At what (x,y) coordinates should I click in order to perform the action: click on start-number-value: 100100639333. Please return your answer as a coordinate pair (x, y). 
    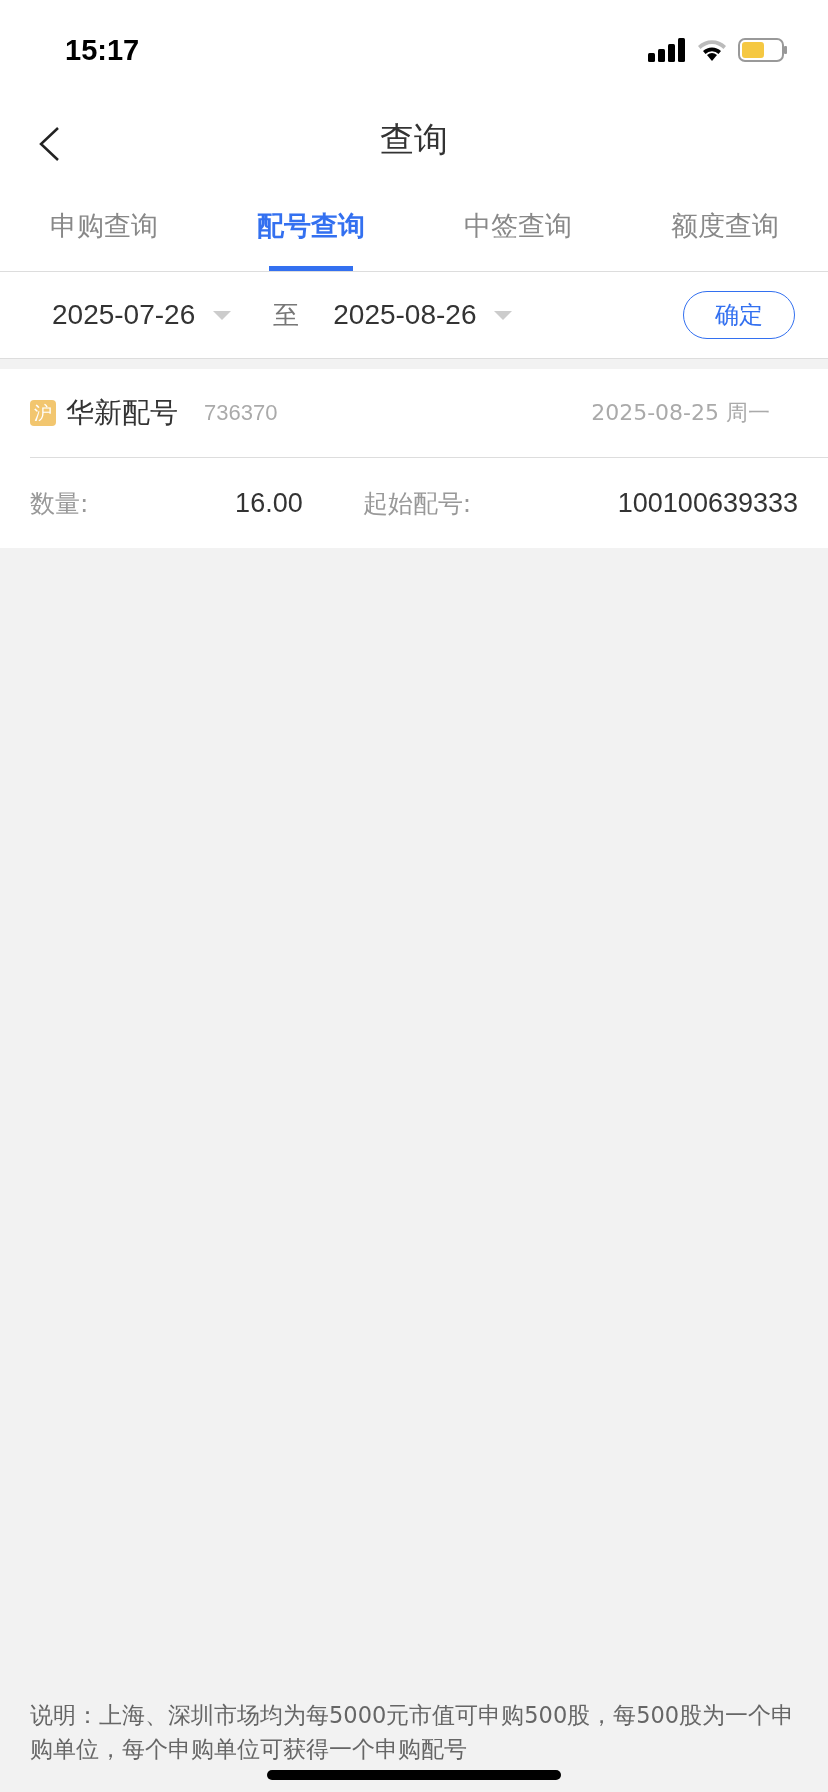
    Looking at the image, I should click on (707, 503).